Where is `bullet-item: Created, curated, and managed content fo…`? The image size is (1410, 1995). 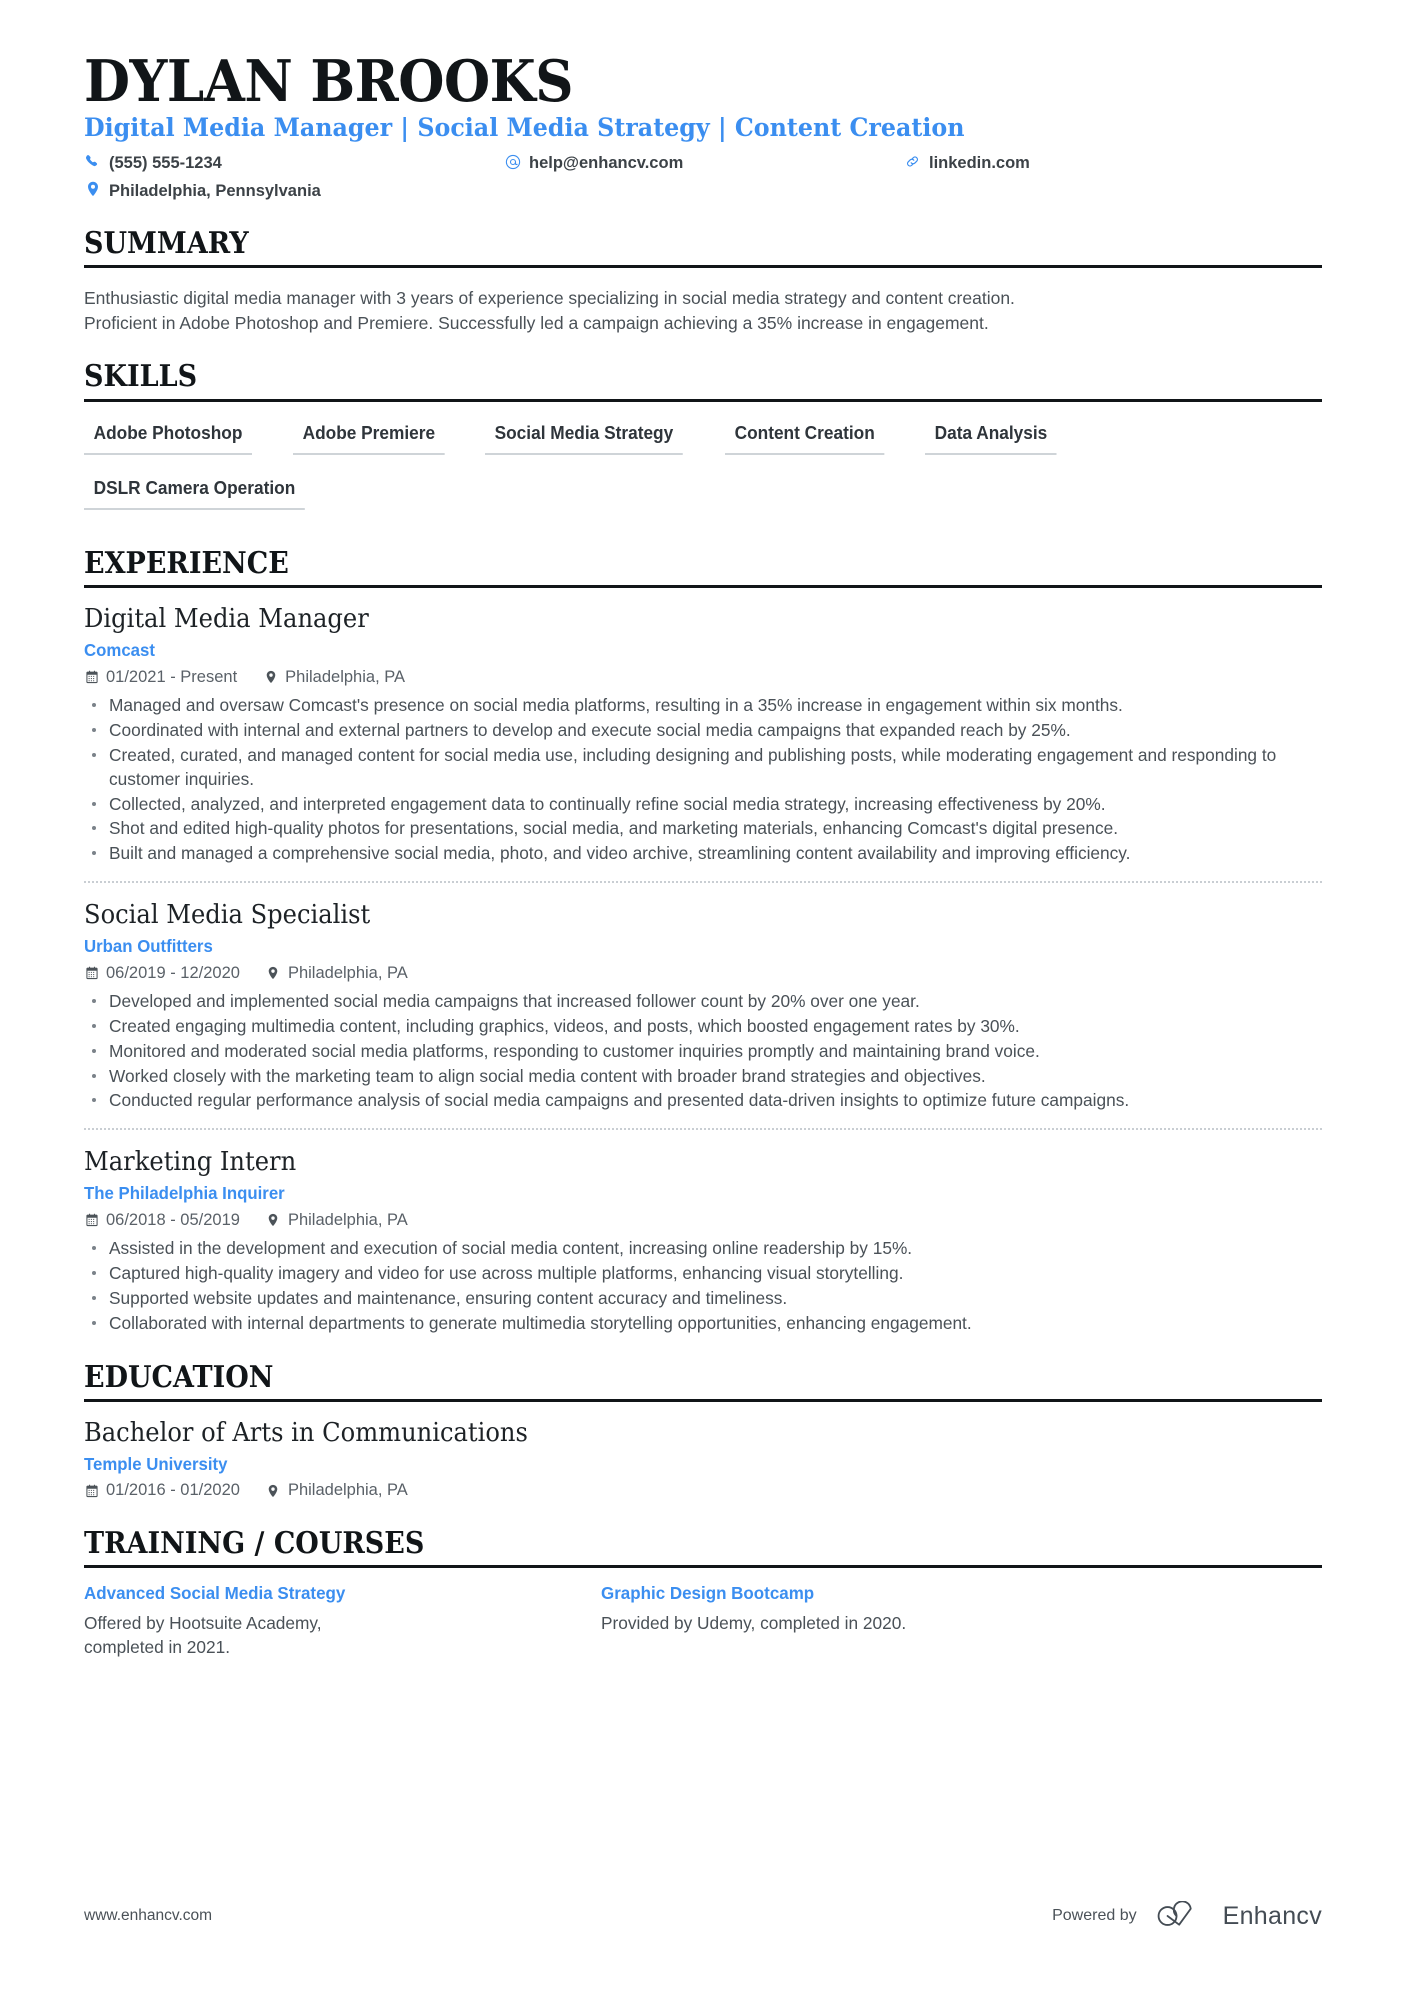
bullet-item: Created, curated, and managed content fo… is located at coordinates (703, 768).